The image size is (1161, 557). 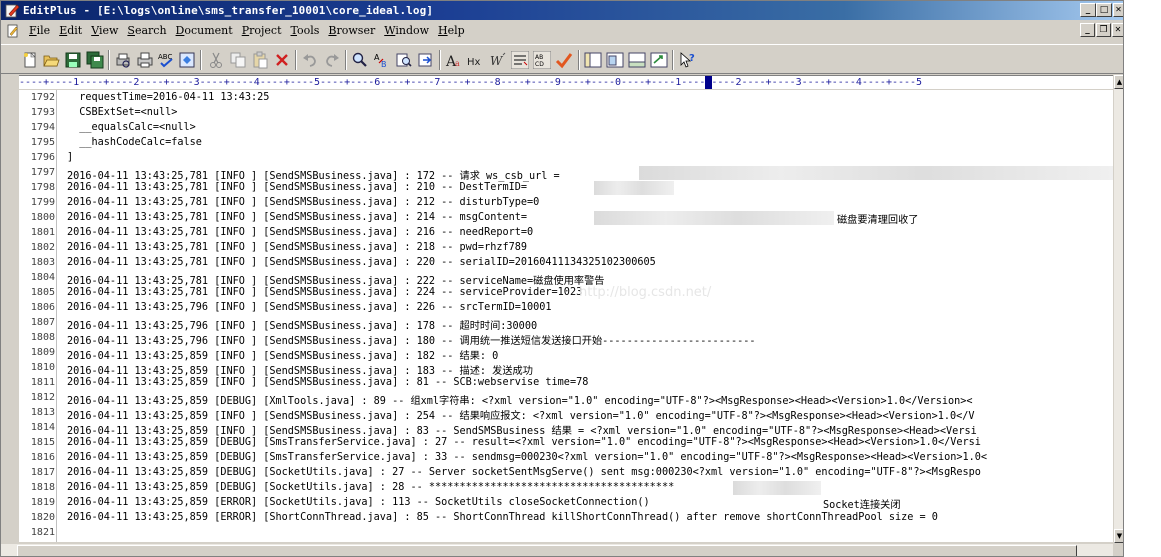 What do you see at coordinates (645, 292) in the screenshot?
I see `watermark: http://blog.csdn.net/` at bounding box center [645, 292].